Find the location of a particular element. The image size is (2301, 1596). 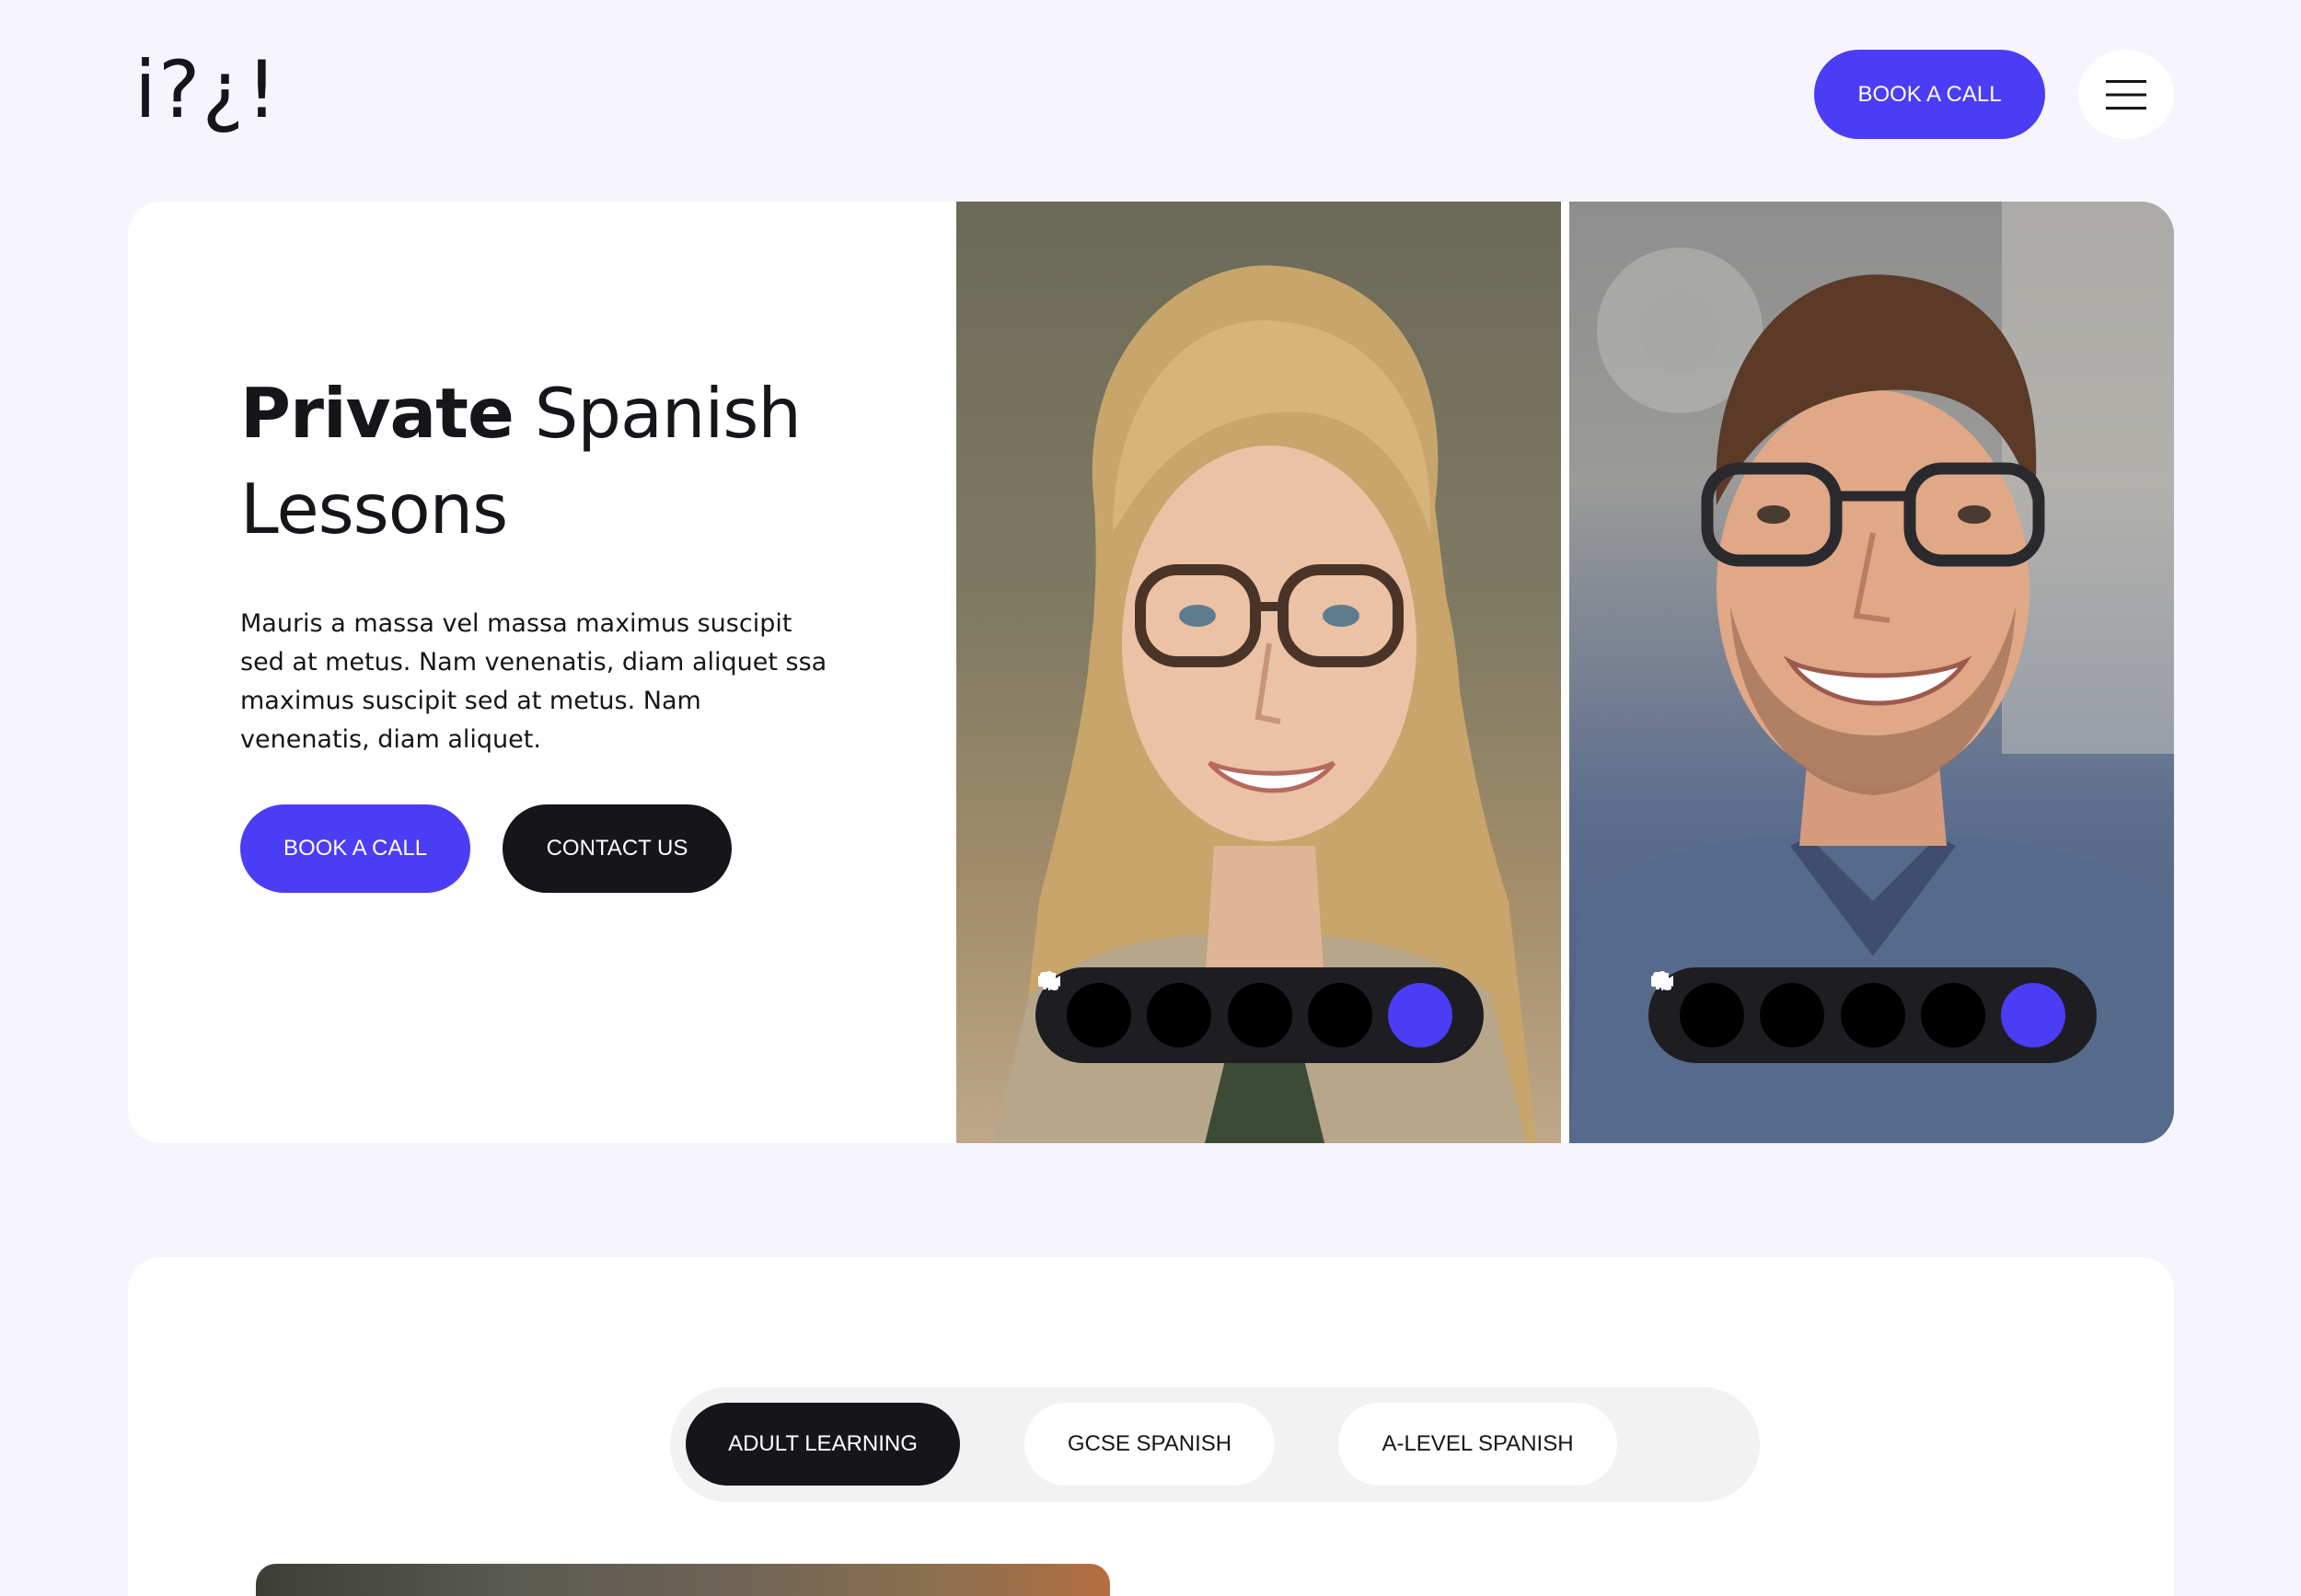

tab-gcse-spanish: GCSE SPANISH is located at coordinates (1149, 1444).